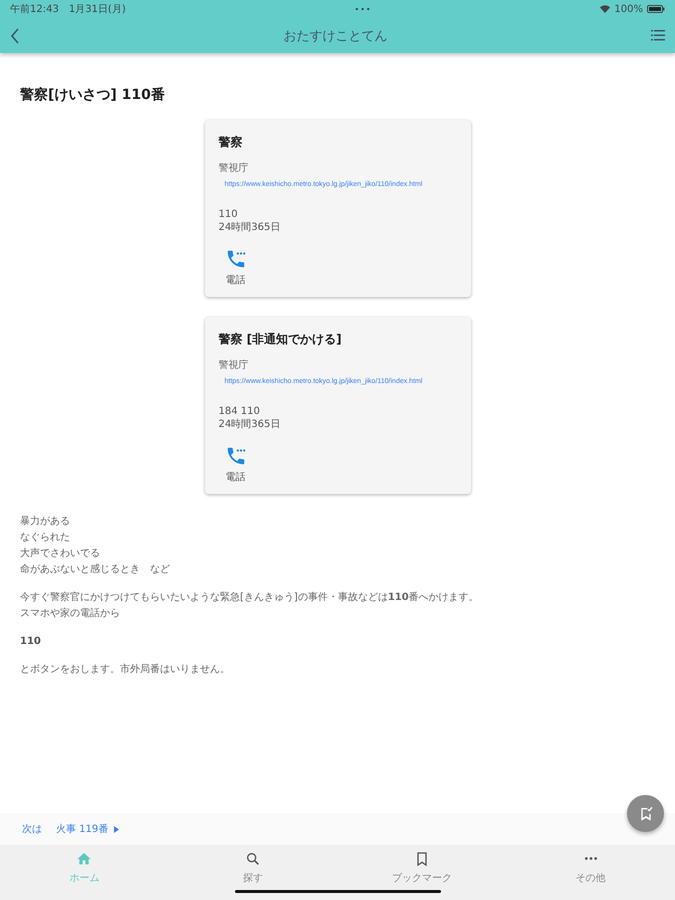 The image size is (675, 900). Describe the element at coordinates (84, 859) in the screenshot. I see `home-icon` at that location.